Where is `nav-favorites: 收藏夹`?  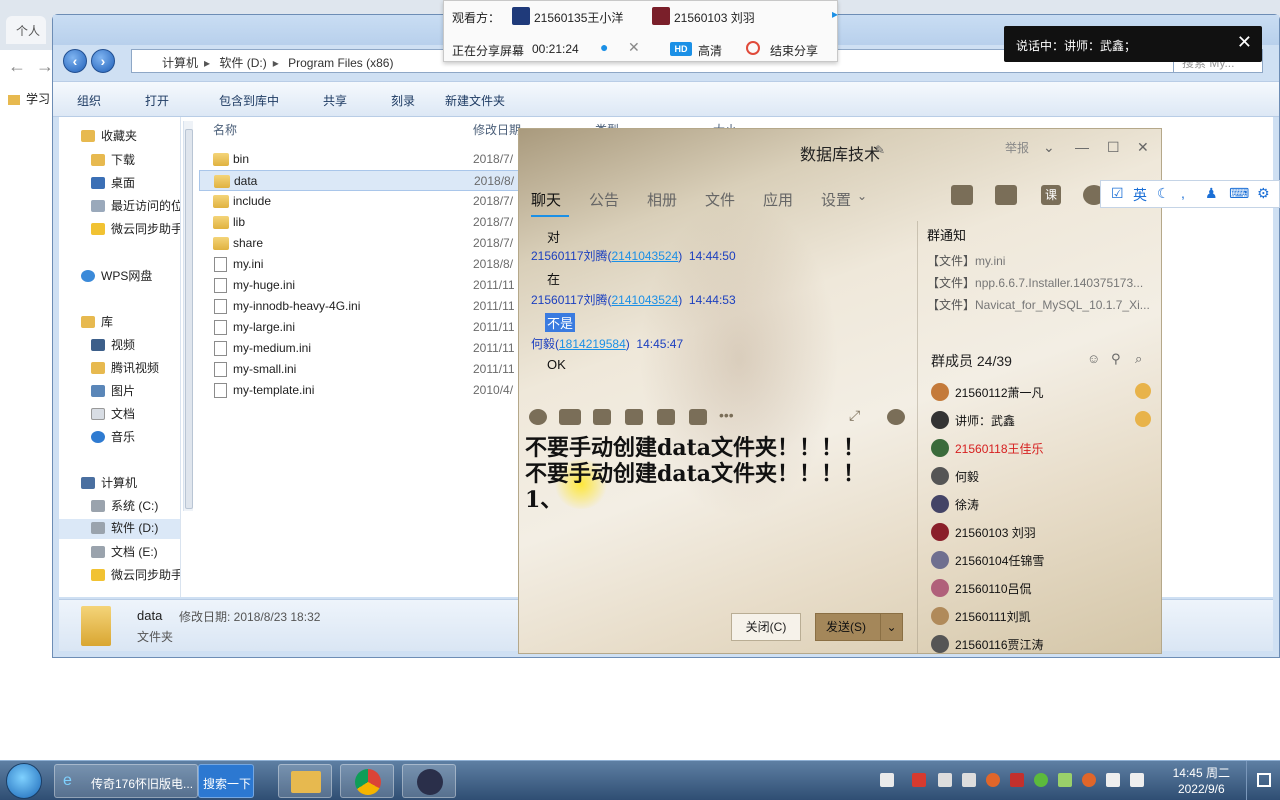
nav-favorites: 收藏夹 is located at coordinates (109, 137).